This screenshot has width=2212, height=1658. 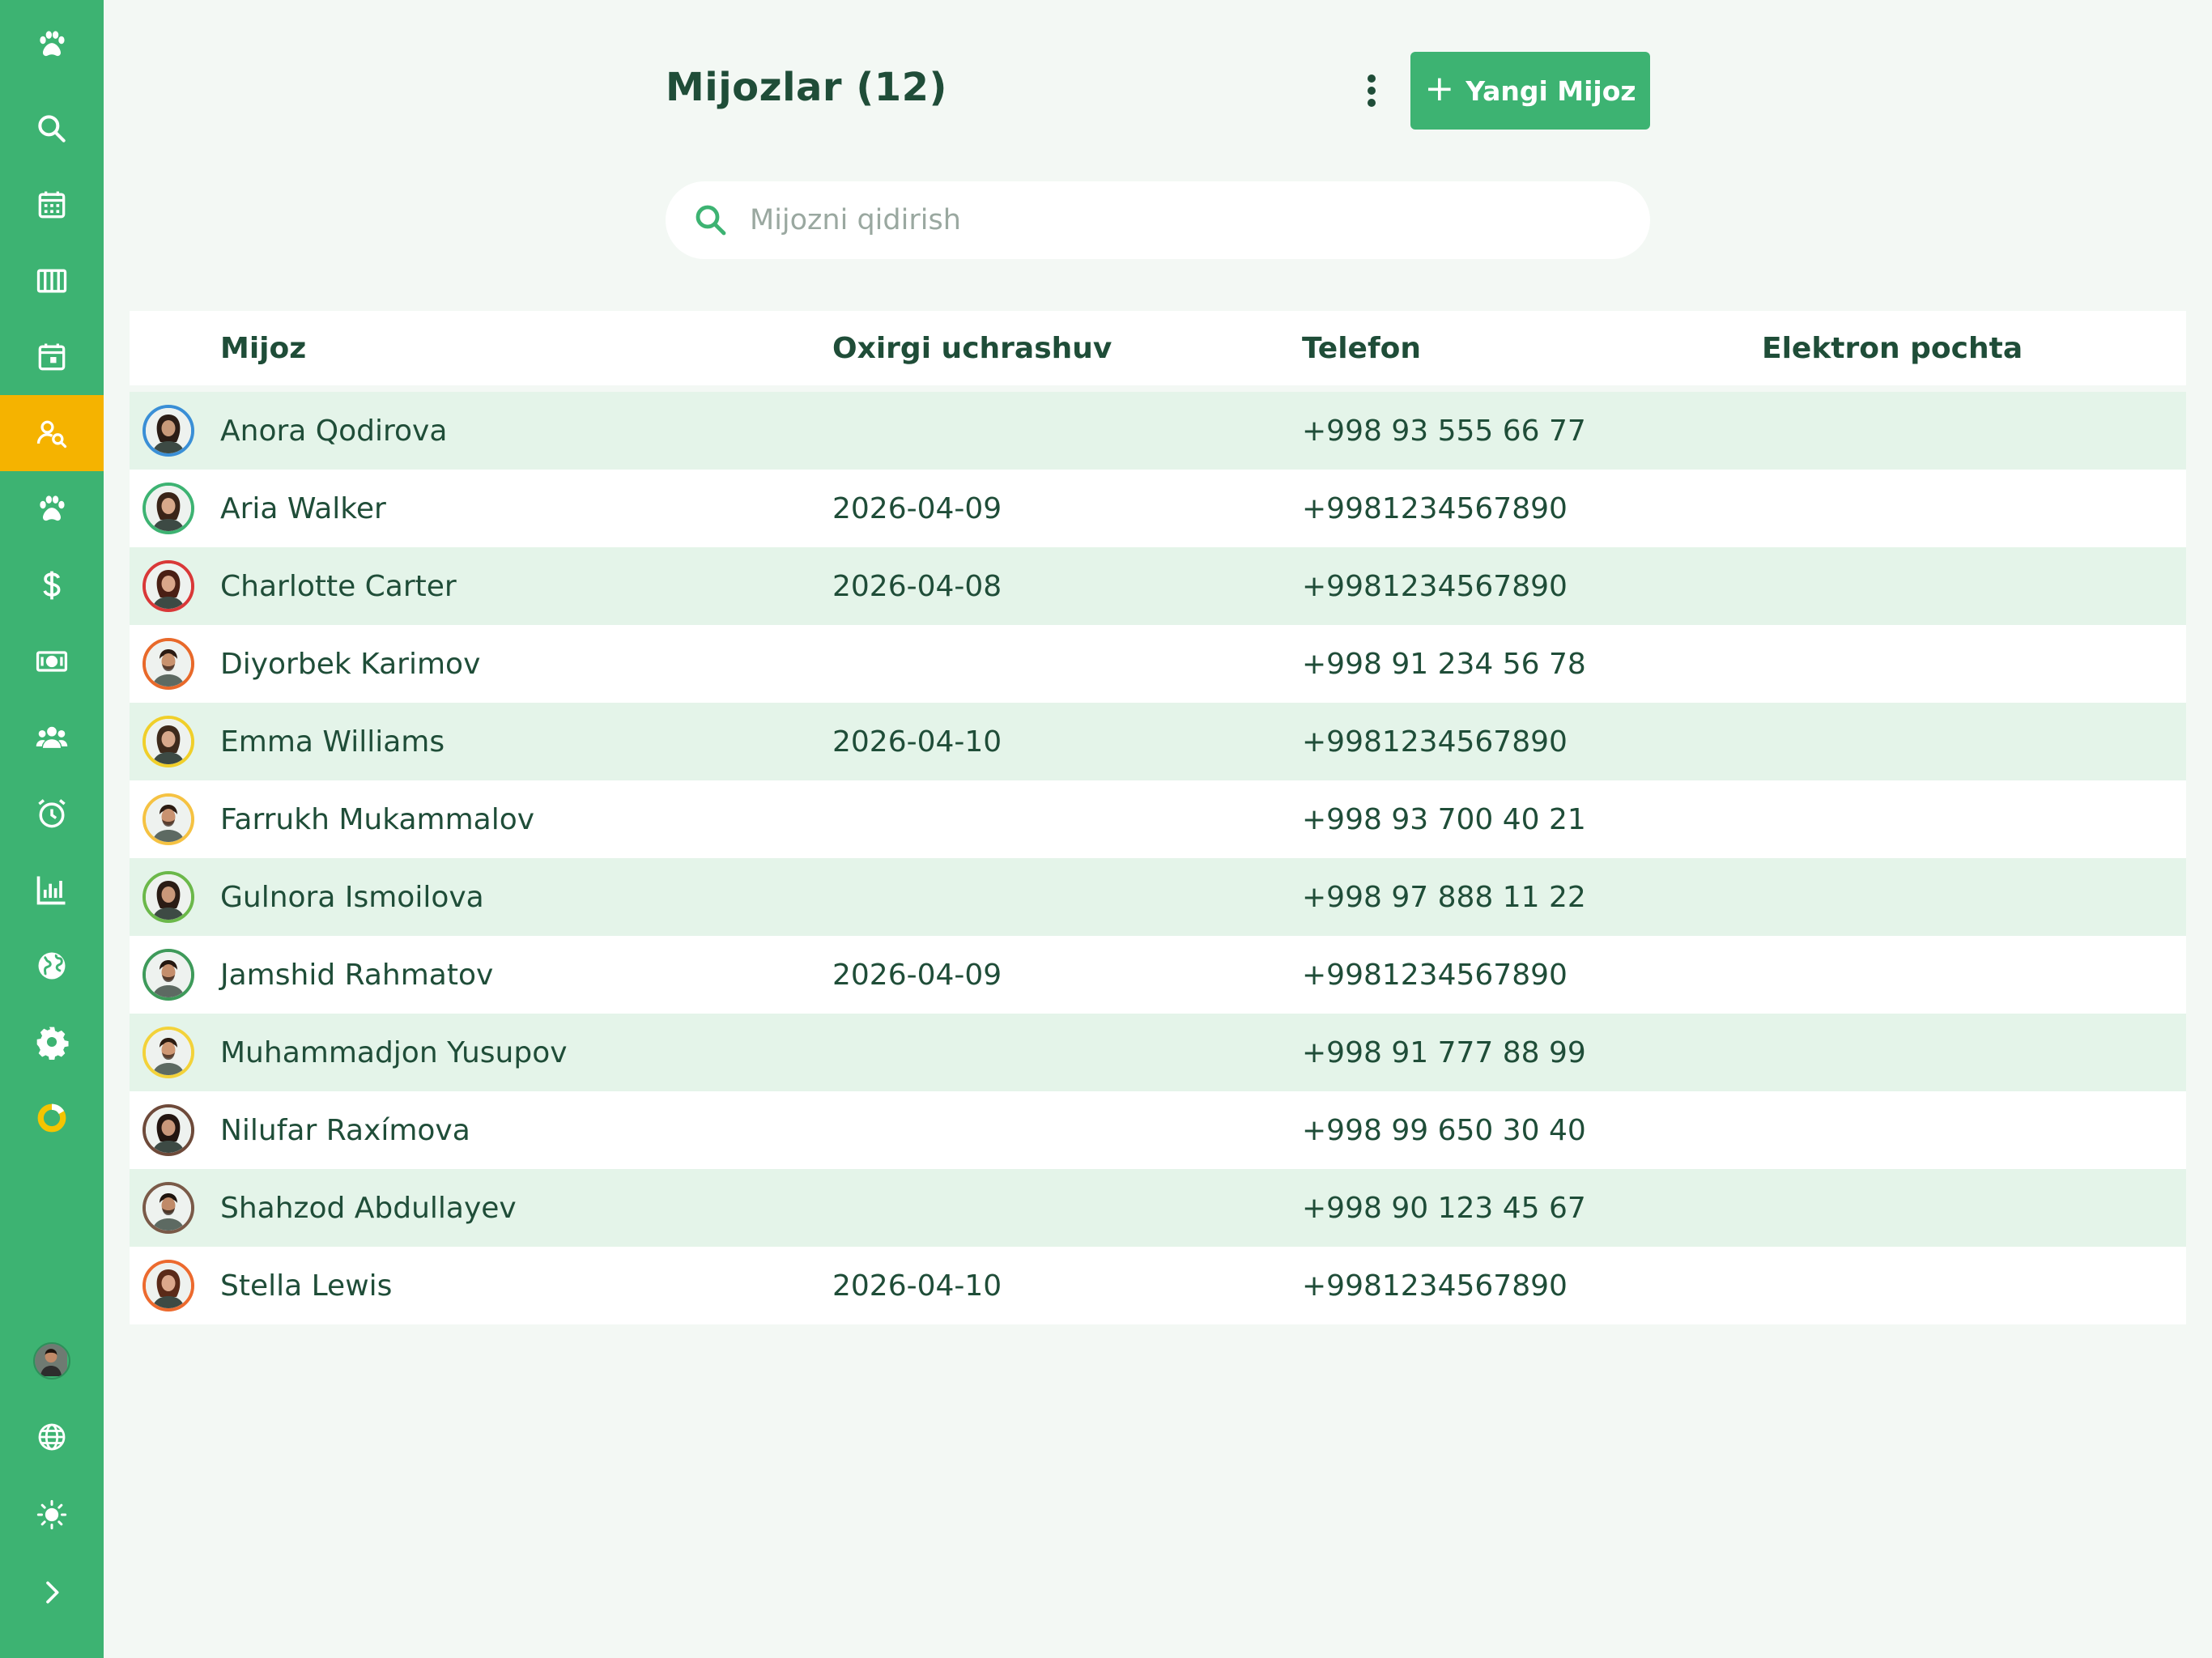 I want to click on sidebar-user-avatar, so click(x=52, y=1361).